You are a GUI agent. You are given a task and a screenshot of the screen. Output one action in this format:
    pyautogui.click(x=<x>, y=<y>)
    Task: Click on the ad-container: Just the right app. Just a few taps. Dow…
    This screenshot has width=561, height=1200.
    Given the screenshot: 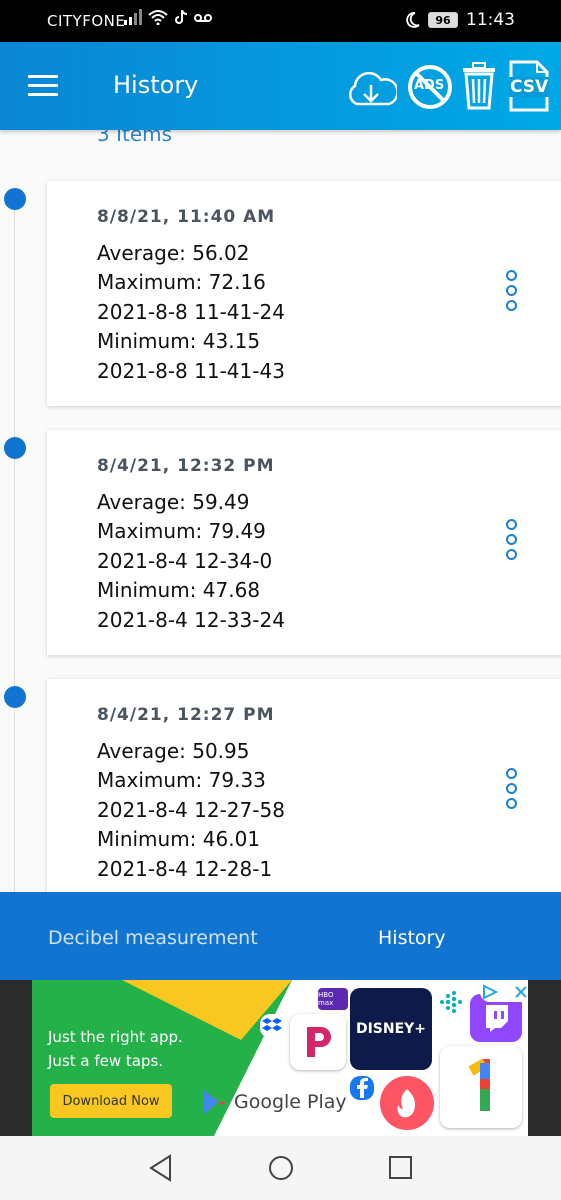 What is the action you would take?
    pyautogui.click(x=280, y=1058)
    